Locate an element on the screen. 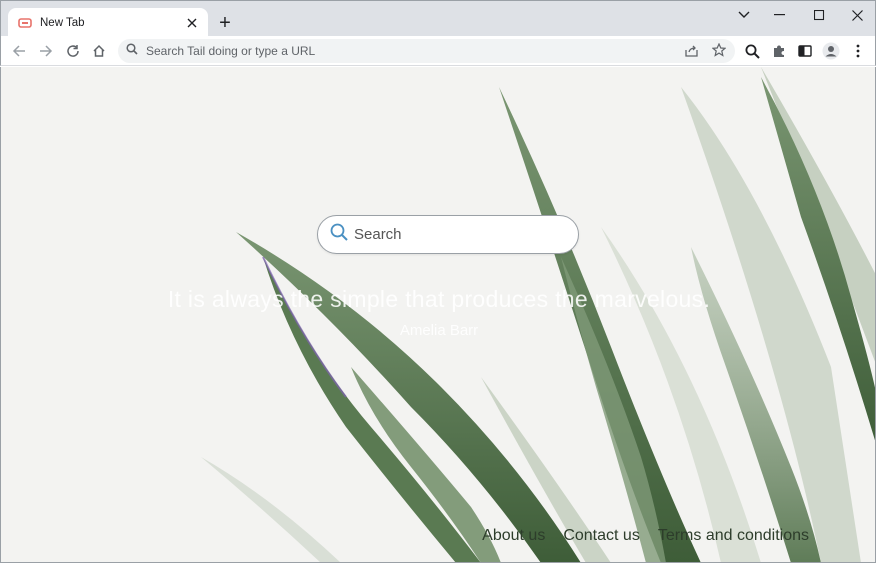 This screenshot has height=563, width=876. tab-title: New Tab is located at coordinates (62, 23).